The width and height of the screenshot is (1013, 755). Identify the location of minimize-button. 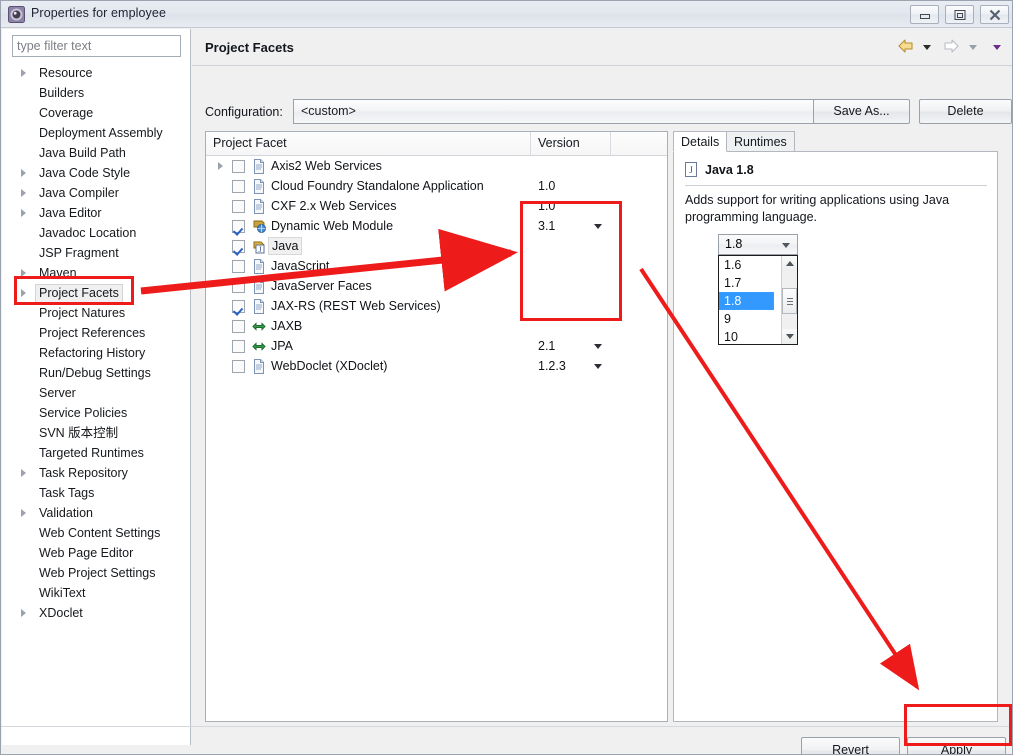
(924, 14).